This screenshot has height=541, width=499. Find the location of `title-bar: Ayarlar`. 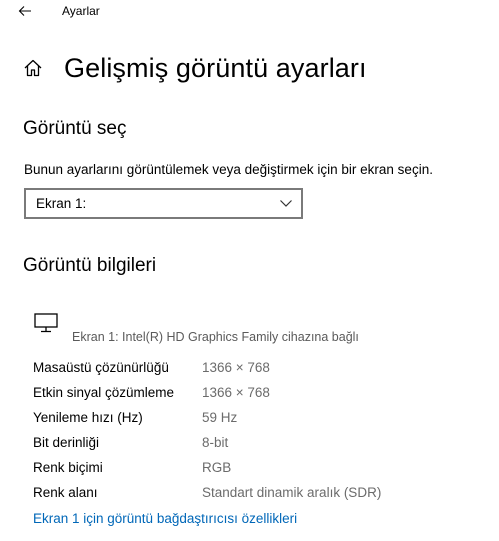

title-bar: Ayarlar is located at coordinates (249, 12).